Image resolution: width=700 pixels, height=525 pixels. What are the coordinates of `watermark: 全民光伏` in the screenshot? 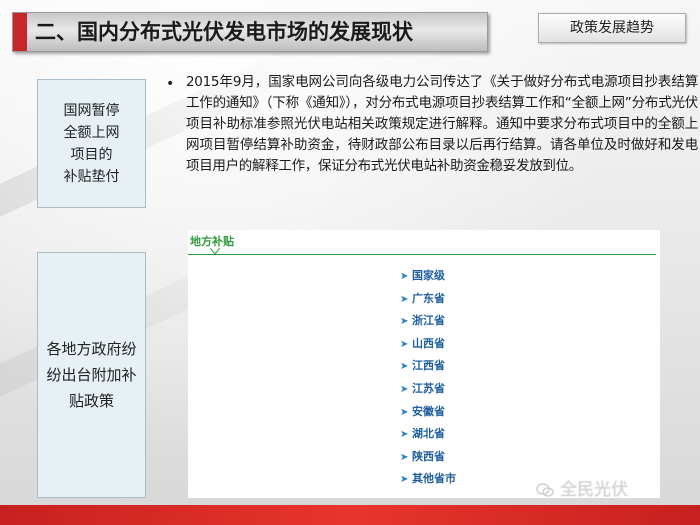 It's located at (582, 487).